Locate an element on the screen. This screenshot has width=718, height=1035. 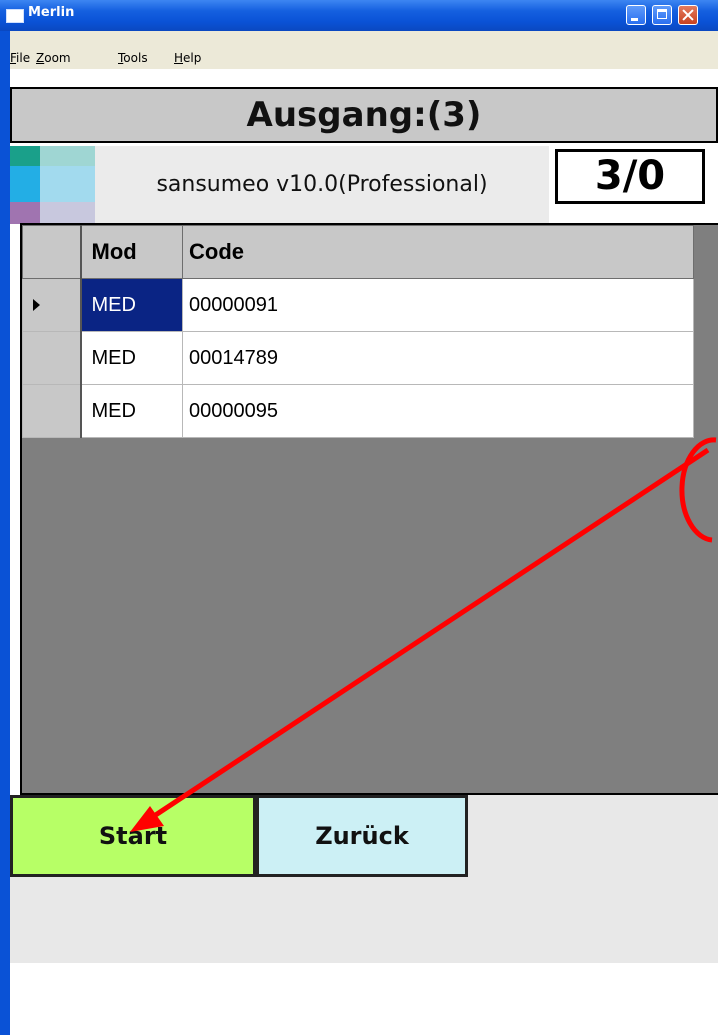
cell-code: 00000095 is located at coordinates (438, 411).